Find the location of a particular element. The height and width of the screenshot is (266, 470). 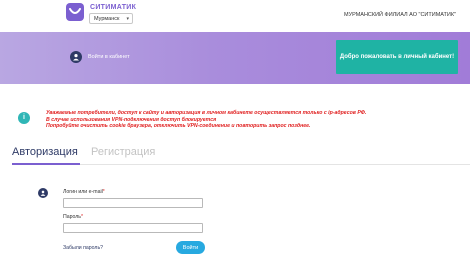

login-label: Логин или e-mail* is located at coordinates (84, 192).